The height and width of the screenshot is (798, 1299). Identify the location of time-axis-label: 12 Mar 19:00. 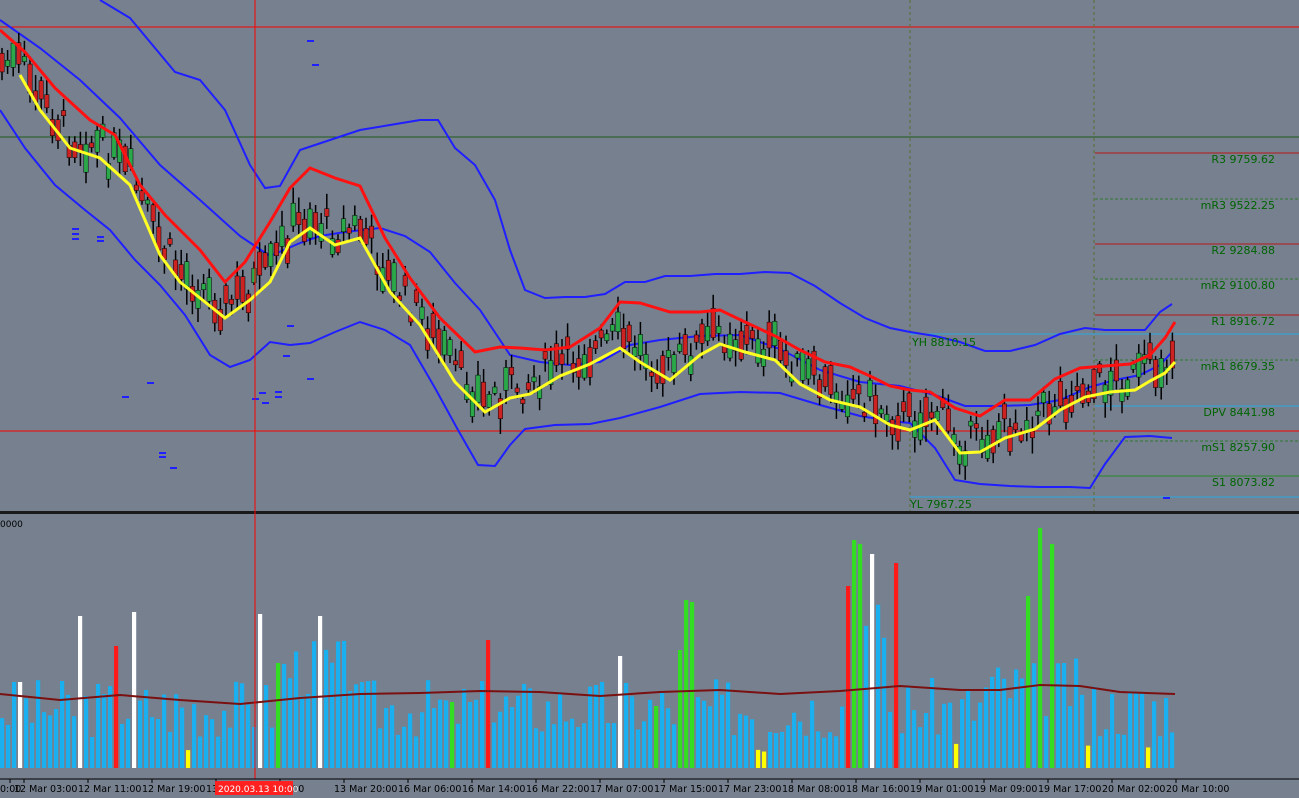
(173, 789).